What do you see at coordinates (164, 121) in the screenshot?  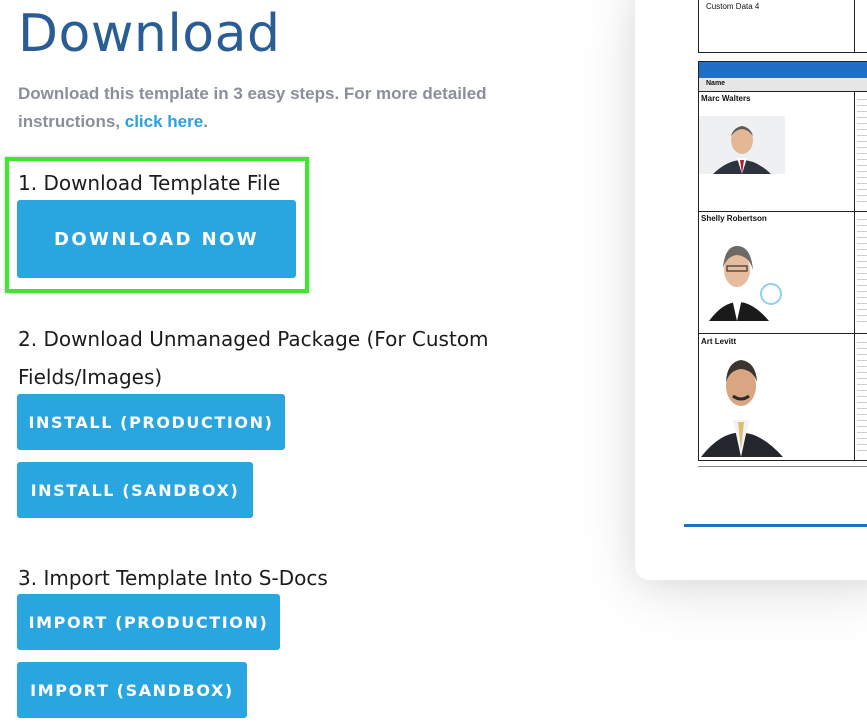 I see `click-here-link: click here` at bounding box center [164, 121].